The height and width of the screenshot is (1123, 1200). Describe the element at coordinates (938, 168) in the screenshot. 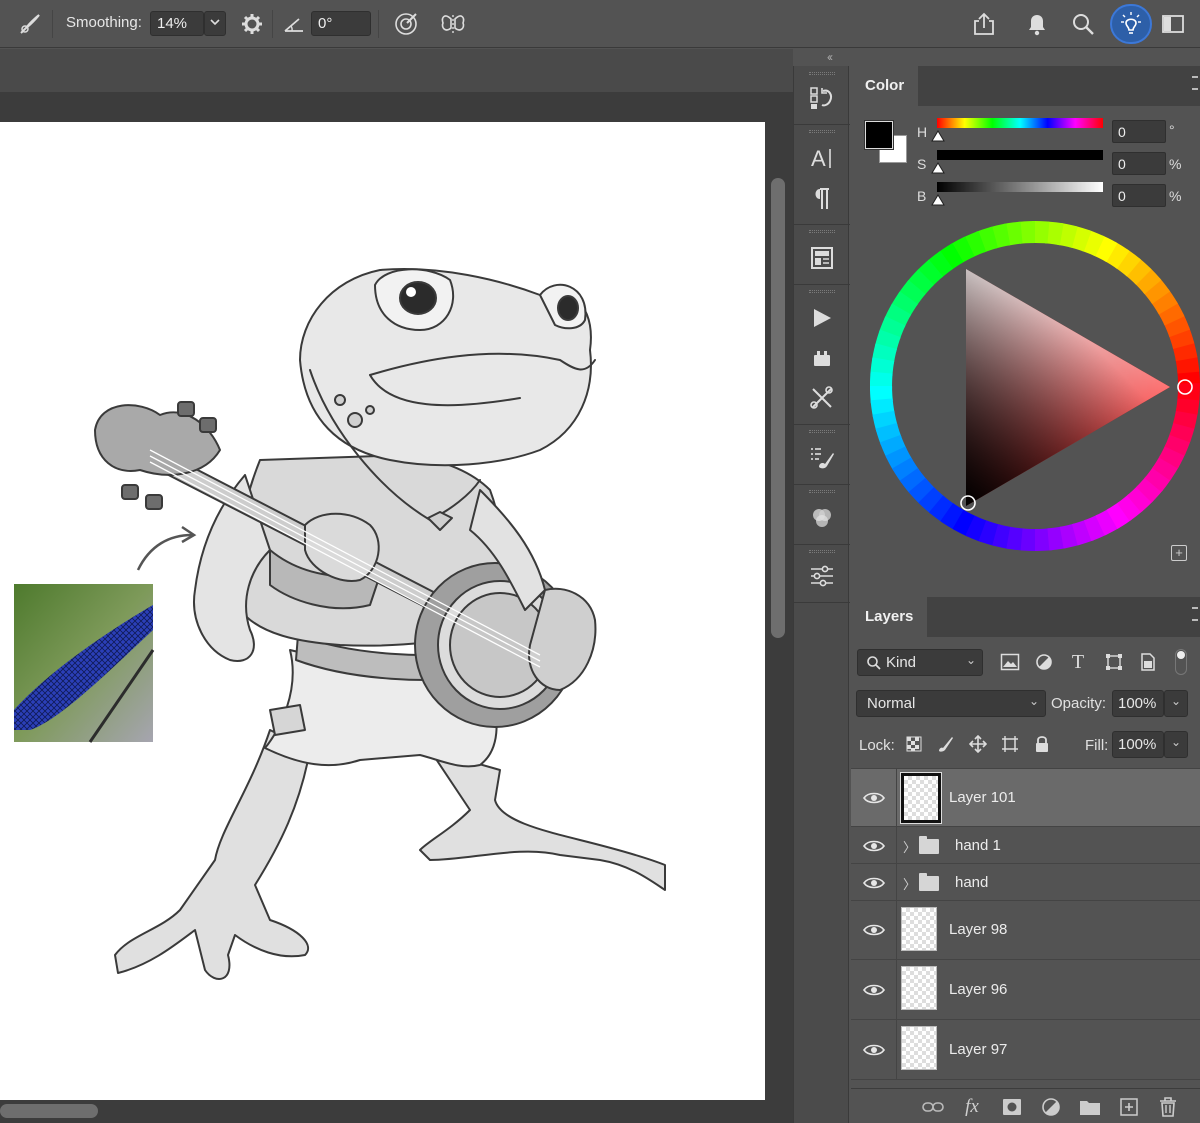

I see `saturation-slider-thumb` at that location.